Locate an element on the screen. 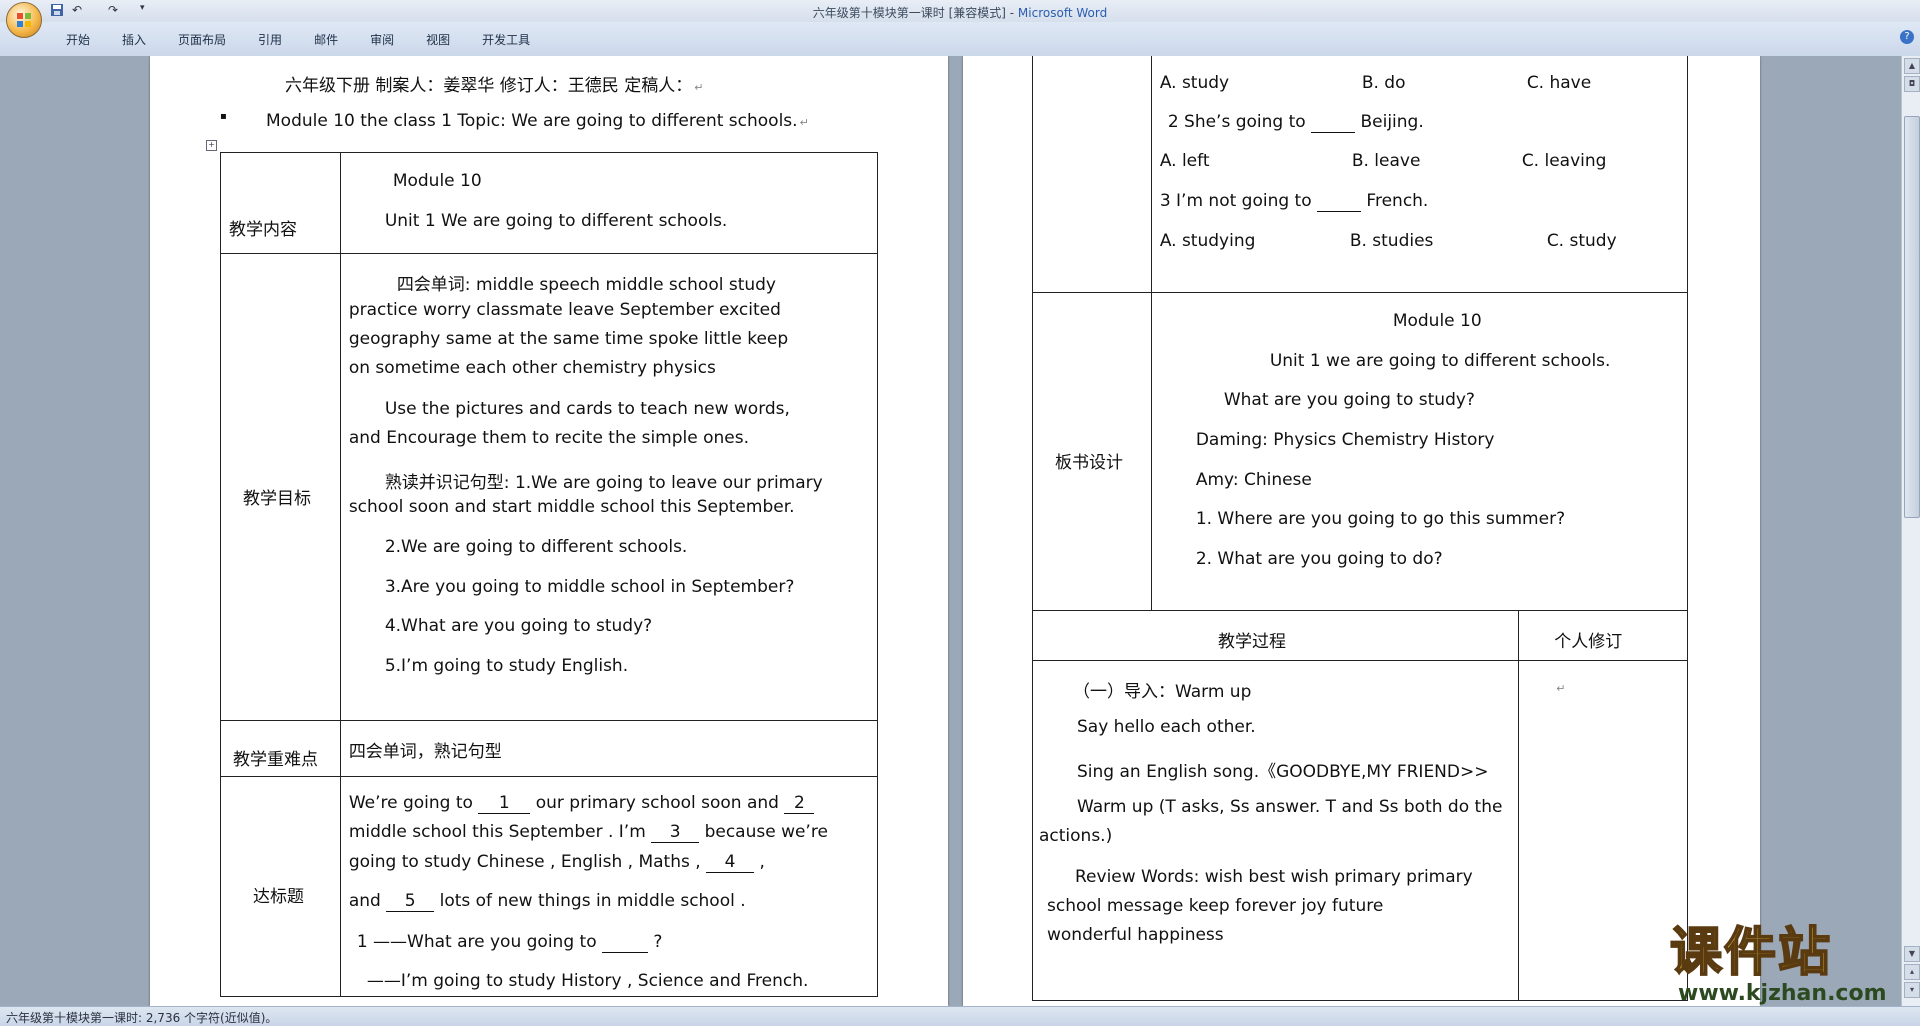 This screenshot has width=1920, height=1026. watermark-logo: 课件站 www.kjzhan.com is located at coordinates (1770, 964).